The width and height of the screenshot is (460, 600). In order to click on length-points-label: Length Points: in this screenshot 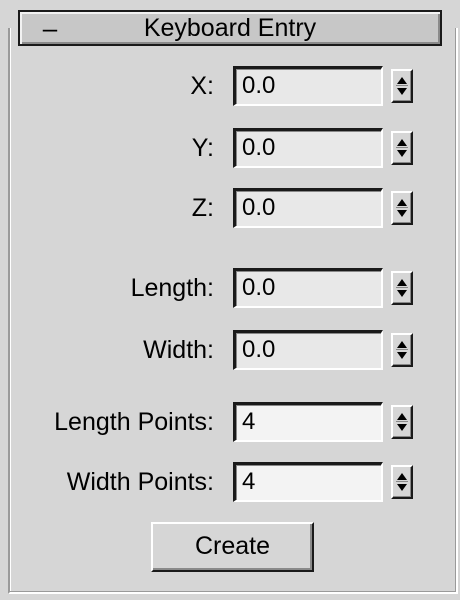, I will do `click(134, 422)`.